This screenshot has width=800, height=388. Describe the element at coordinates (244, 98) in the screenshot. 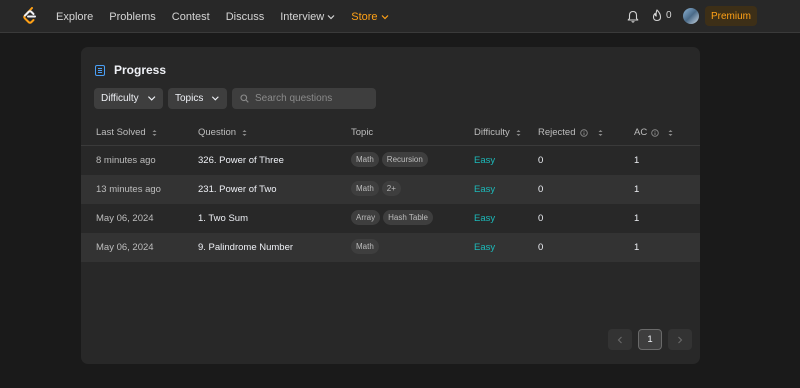

I see `search-icon` at that location.